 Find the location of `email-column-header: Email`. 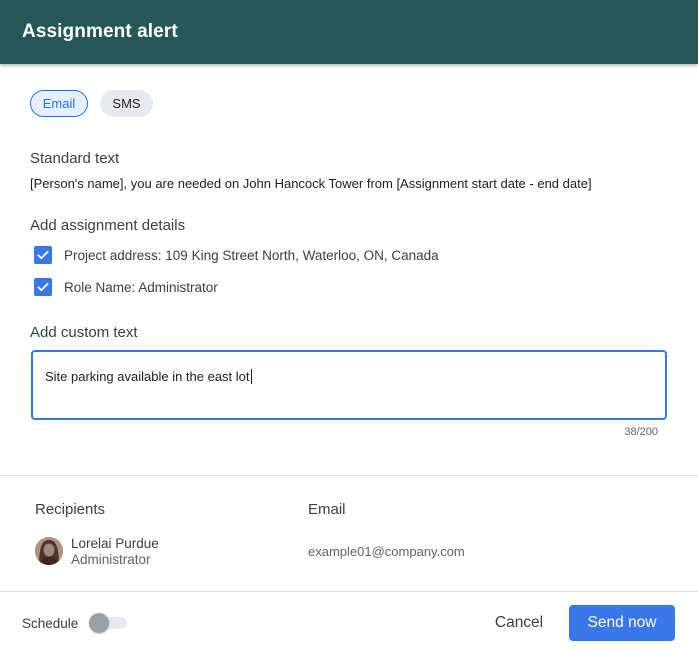

email-column-header: Email is located at coordinates (327, 509).